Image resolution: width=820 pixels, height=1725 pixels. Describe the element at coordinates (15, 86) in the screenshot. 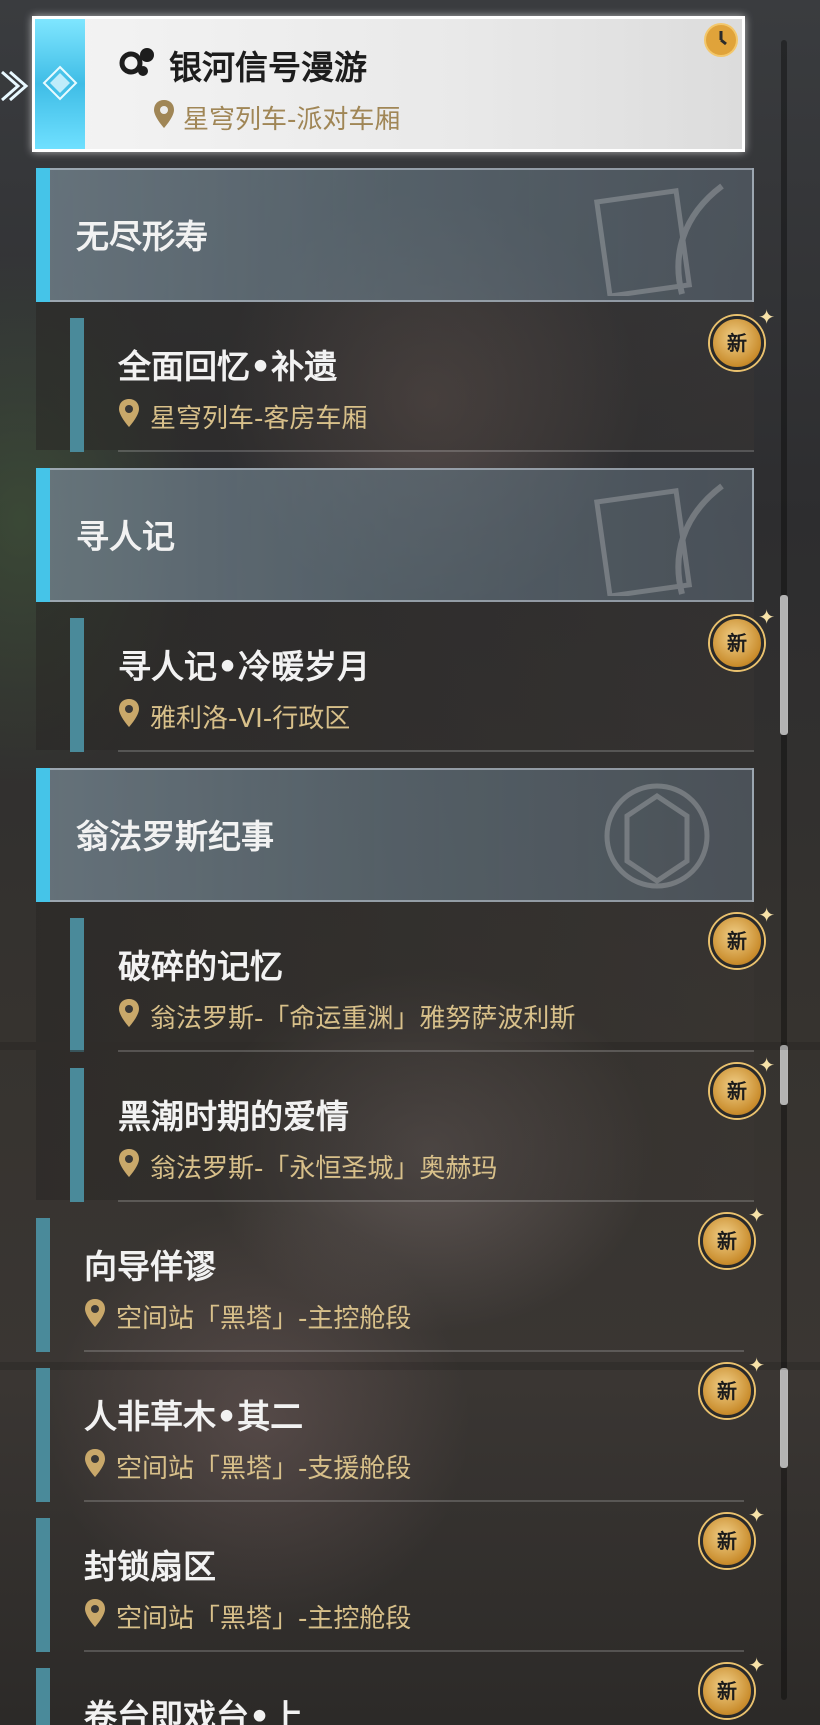

I see `selection-pointer-icon` at that location.